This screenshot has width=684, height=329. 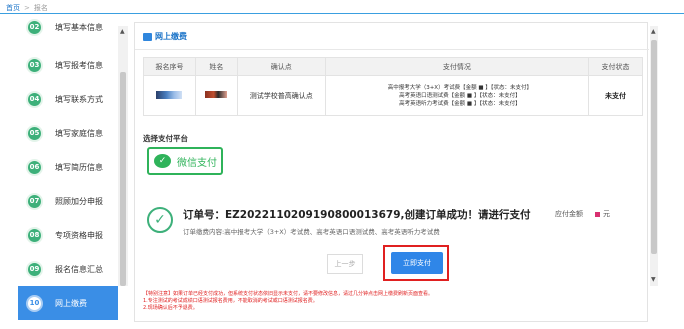 What do you see at coordinates (13, 8) in the screenshot?
I see `breadcrumb-home-link: 首页` at bounding box center [13, 8].